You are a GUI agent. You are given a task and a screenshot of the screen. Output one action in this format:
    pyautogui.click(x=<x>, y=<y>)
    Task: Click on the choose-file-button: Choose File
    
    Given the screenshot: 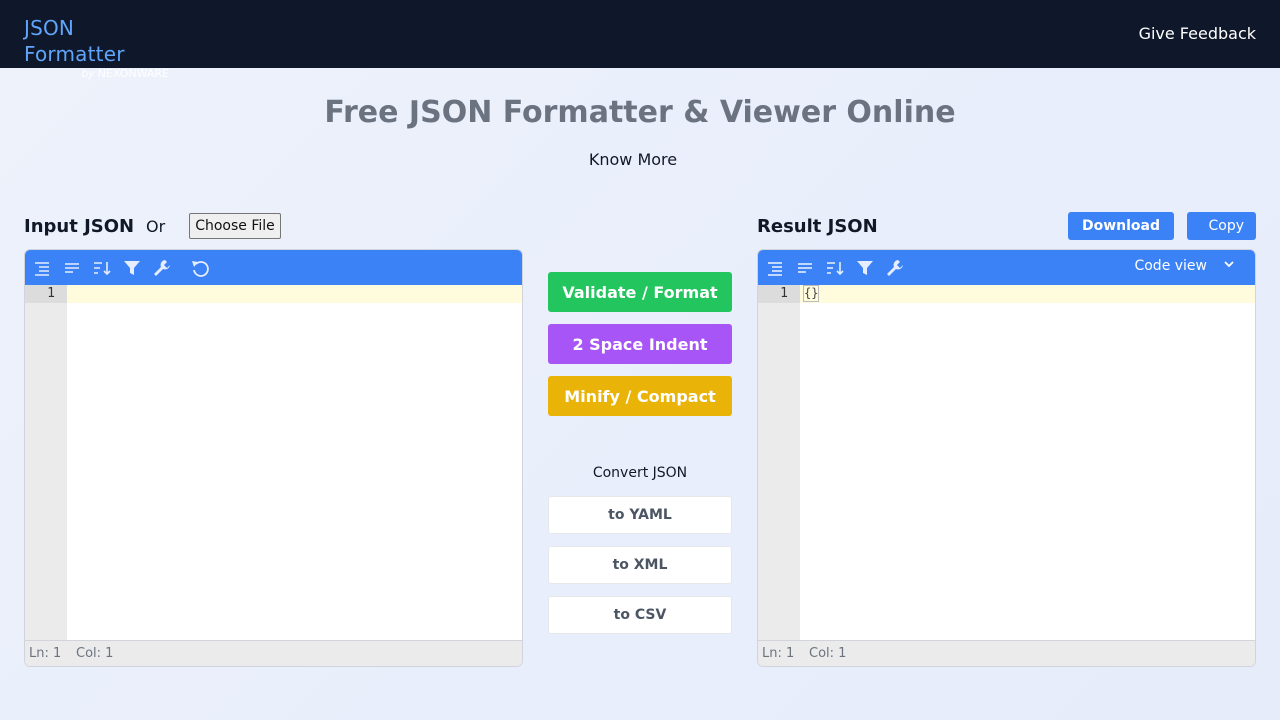 What is the action you would take?
    pyautogui.click(x=235, y=226)
    